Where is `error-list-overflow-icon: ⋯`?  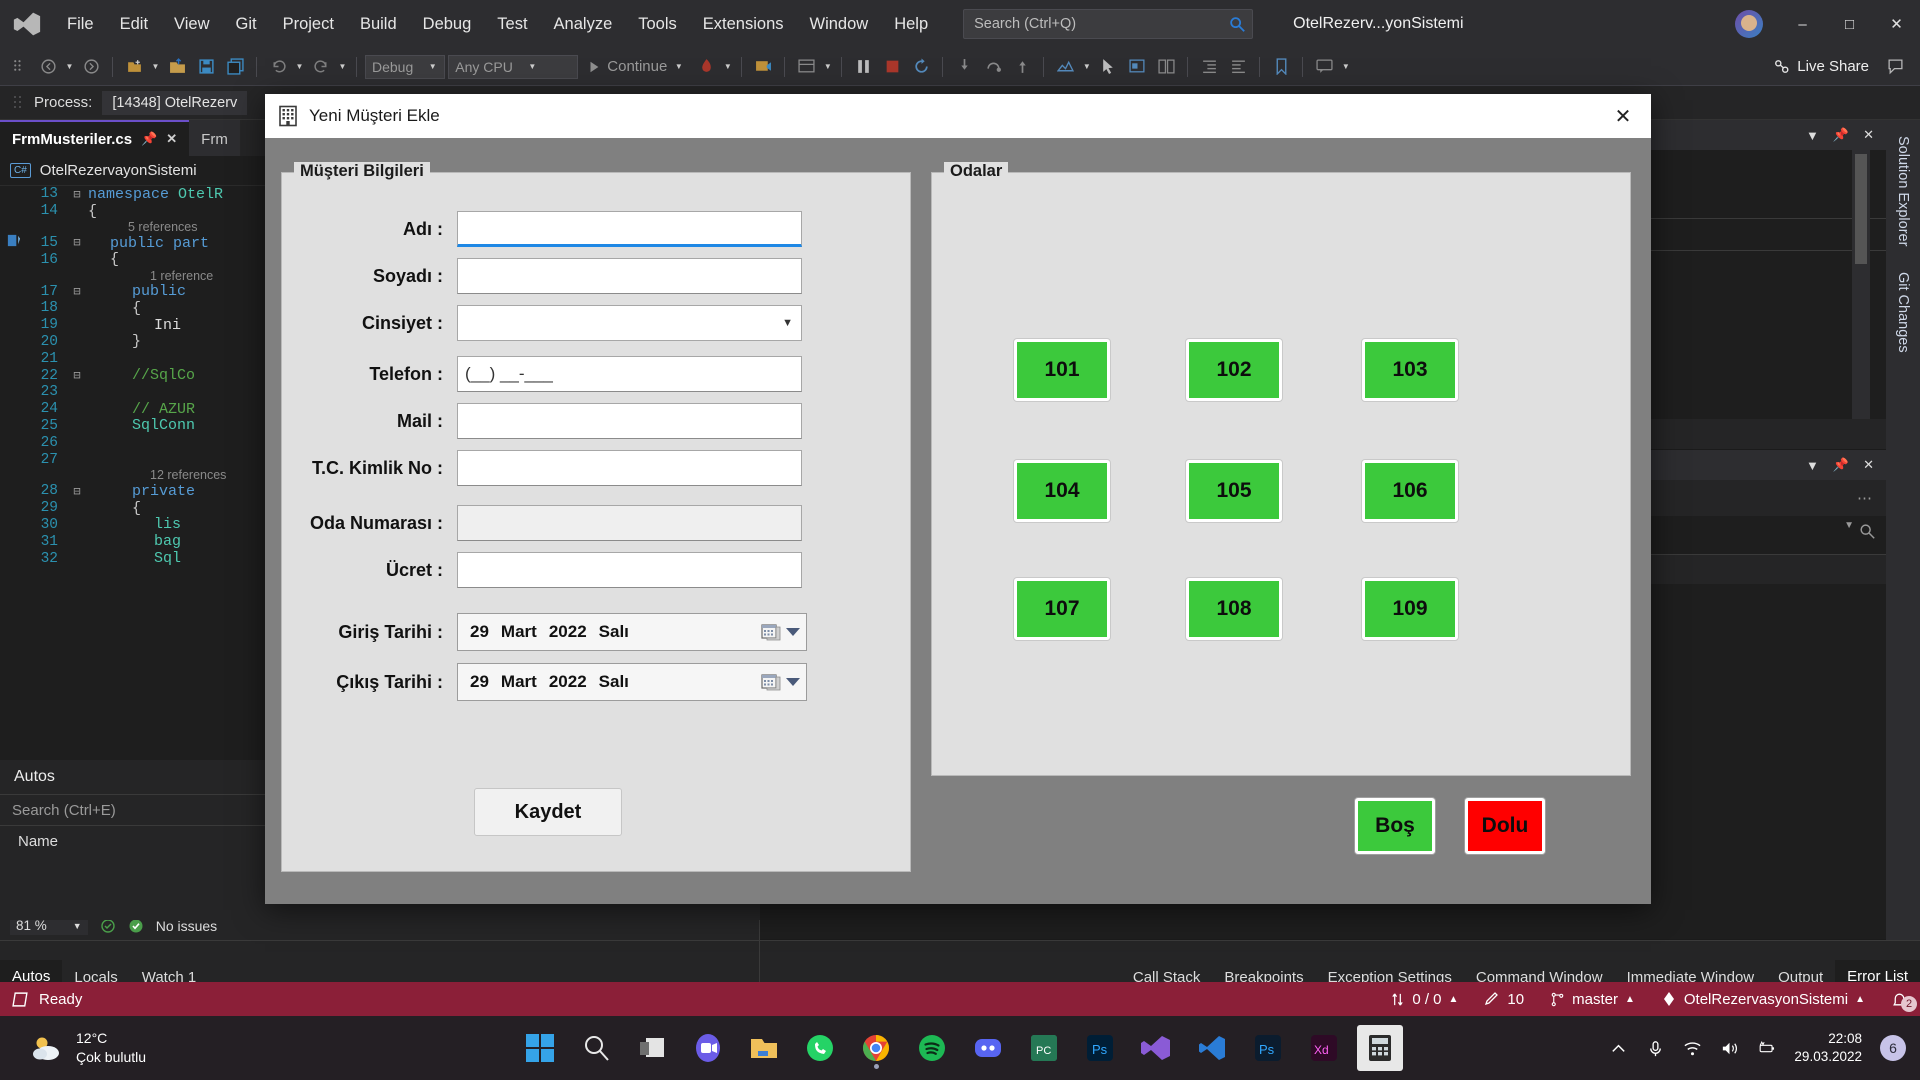
error-list-overflow-icon: ⋯ is located at coordinates (1871, 498).